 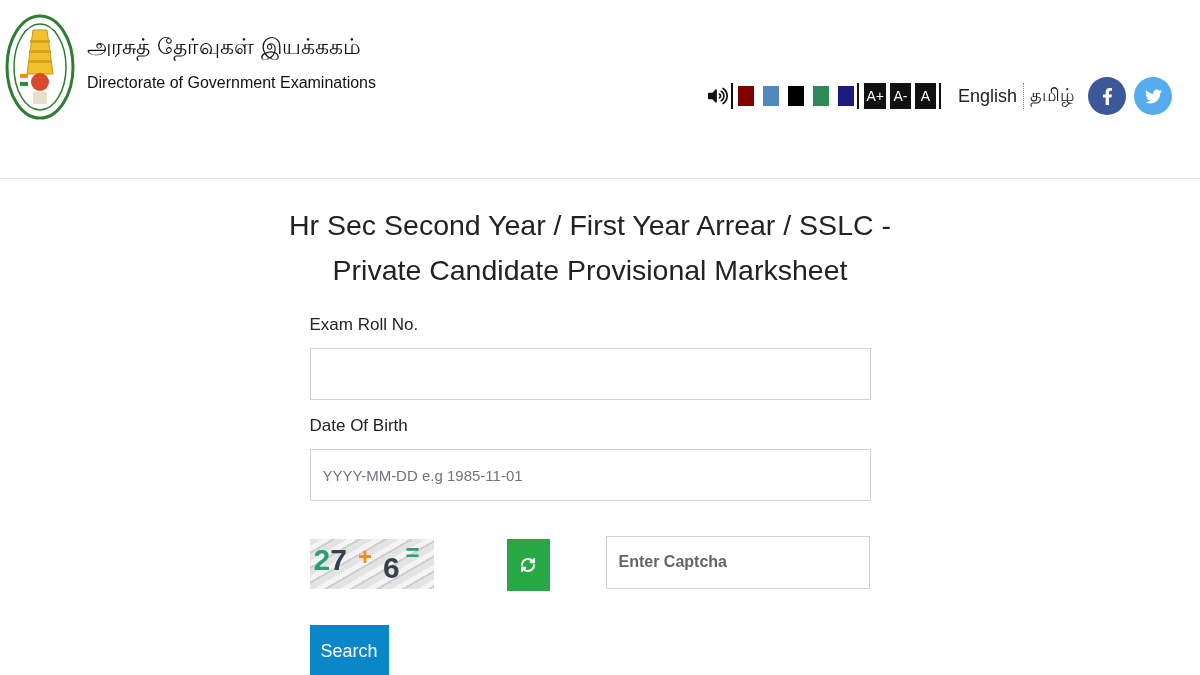 I want to click on refresh-icon, so click(x=528, y=565).